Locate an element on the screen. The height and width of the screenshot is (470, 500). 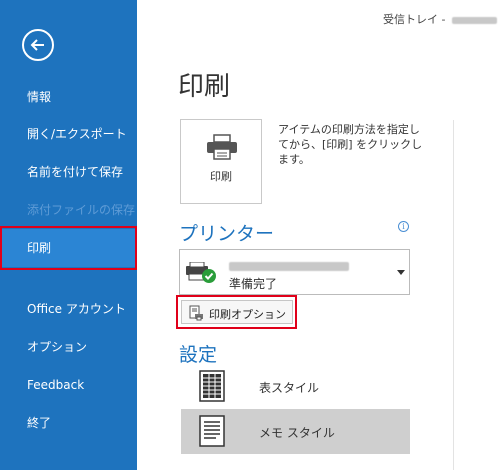
chevron-down-icon is located at coordinates (401, 272).